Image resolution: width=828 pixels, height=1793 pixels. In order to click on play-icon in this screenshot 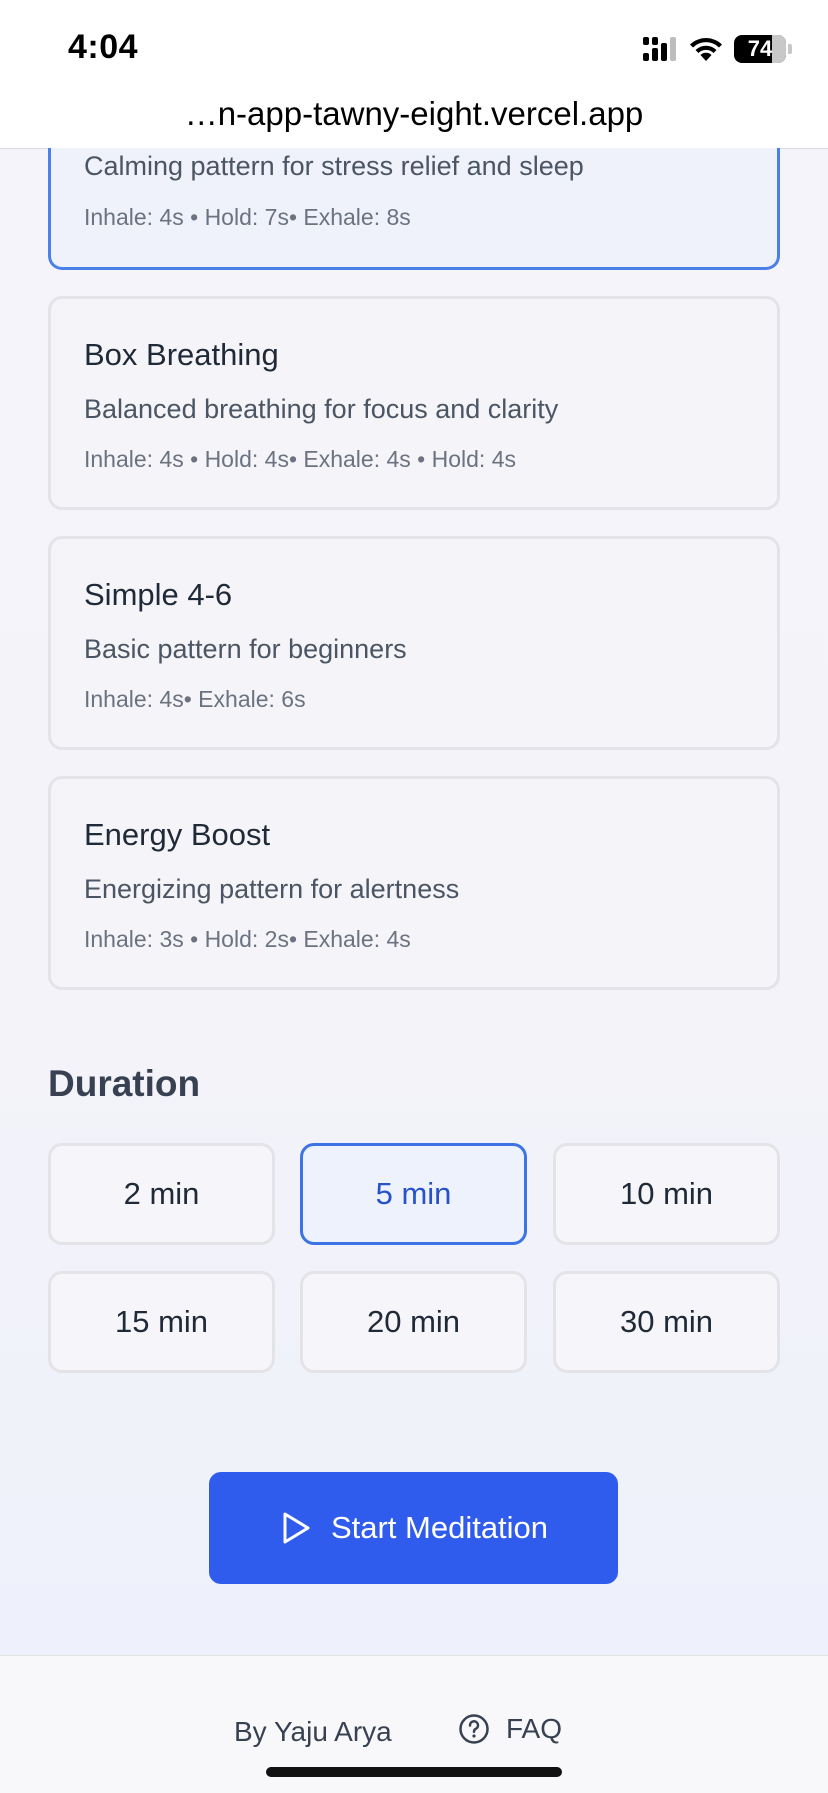, I will do `click(296, 1528)`.